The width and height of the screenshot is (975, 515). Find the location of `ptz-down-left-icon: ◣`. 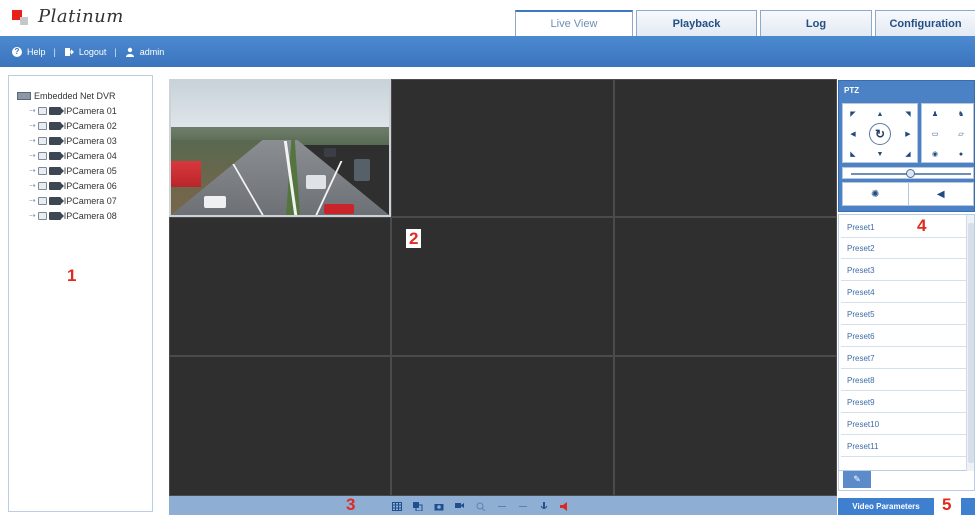

ptz-down-left-icon: ◣ is located at coordinates (853, 154).